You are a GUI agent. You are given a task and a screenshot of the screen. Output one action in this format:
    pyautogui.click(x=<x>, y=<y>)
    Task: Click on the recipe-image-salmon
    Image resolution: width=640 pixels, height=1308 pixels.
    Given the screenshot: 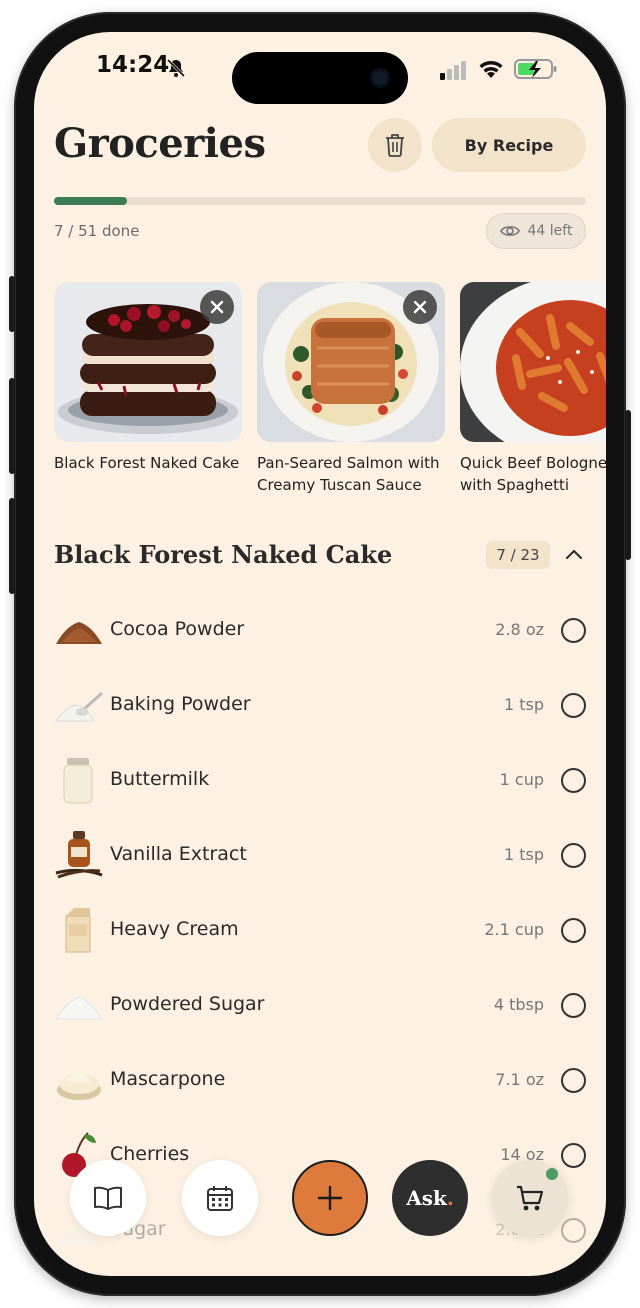 What is the action you would take?
    pyautogui.click(x=351, y=362)
    